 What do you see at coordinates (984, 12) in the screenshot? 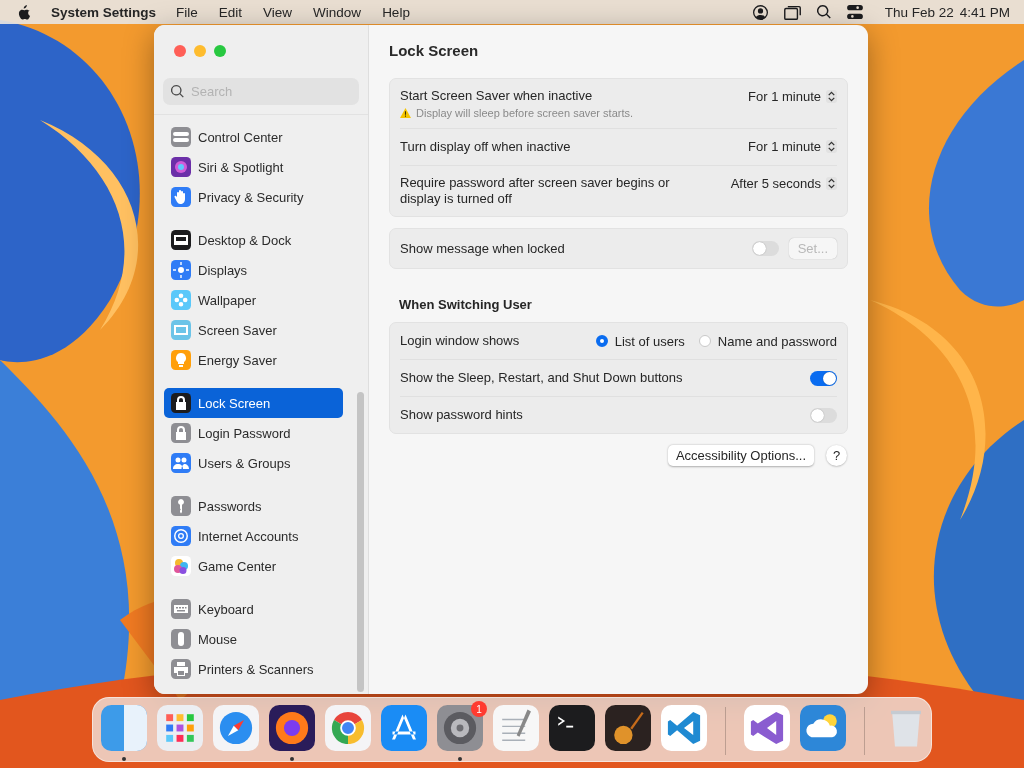
I see `clock-time: 4:41 PM` at bounding box center [984, 12].